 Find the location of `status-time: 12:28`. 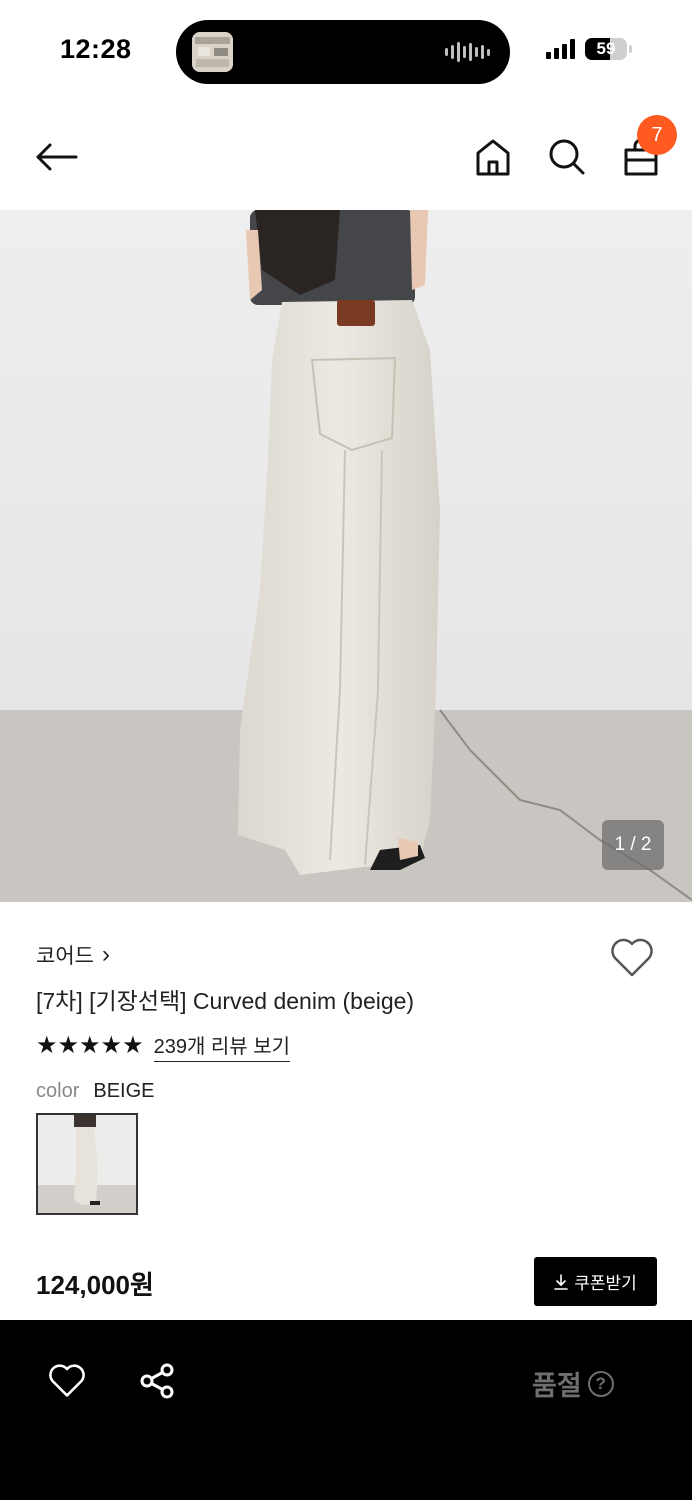

status-time: 12:28 is located at coordinates (96, 49).